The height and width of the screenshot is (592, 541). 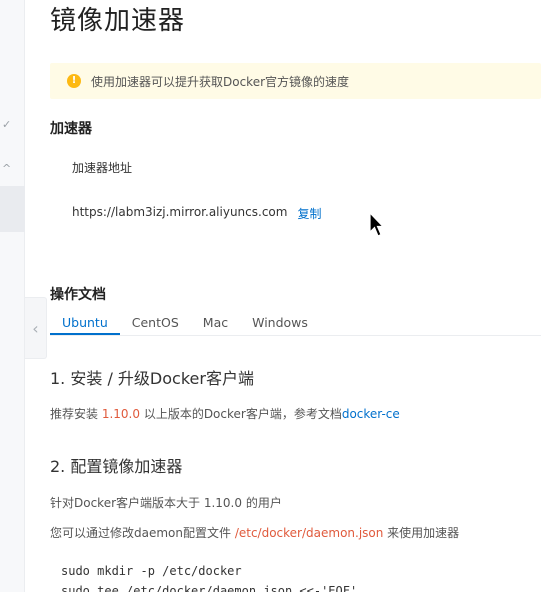 I want to click on notice-text: 使用加速器可以提升获取Docker官方镜像的速度, so click(x=220, y=81).